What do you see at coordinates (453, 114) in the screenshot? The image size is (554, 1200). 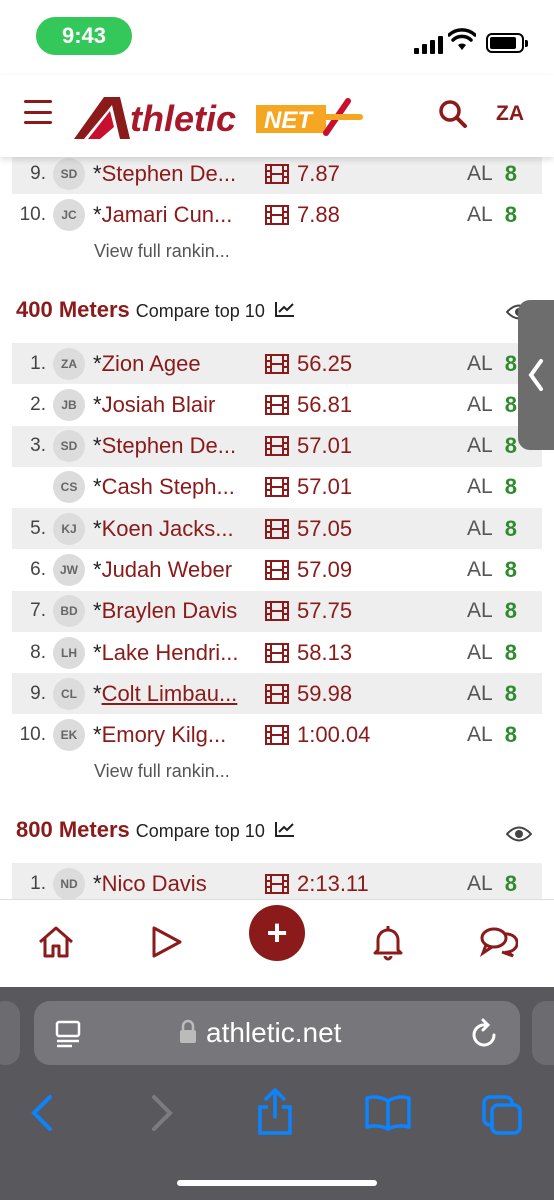 I see `search-icon` at bounding box center [453, 114].